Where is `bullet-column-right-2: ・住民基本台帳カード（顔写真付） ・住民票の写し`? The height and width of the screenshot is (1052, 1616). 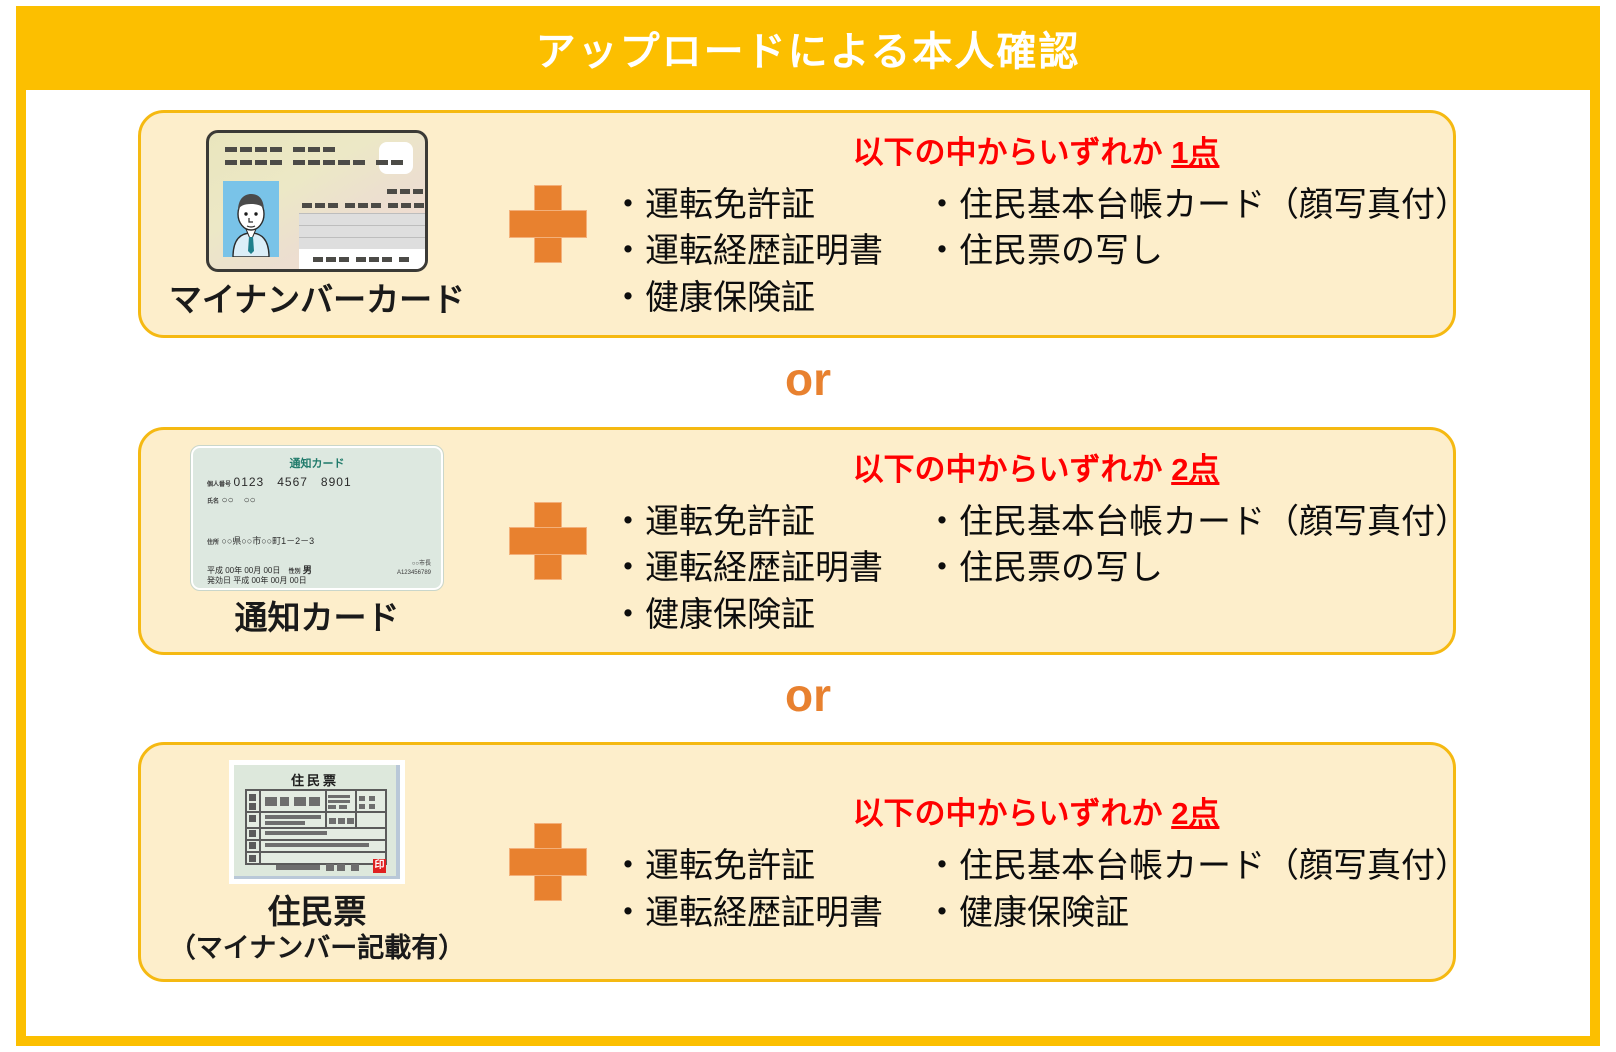
bullet-column-right-2: ・住民基本台帳カード（顔写真付） ・住民票の写し is located at coordinates (1197, 568).